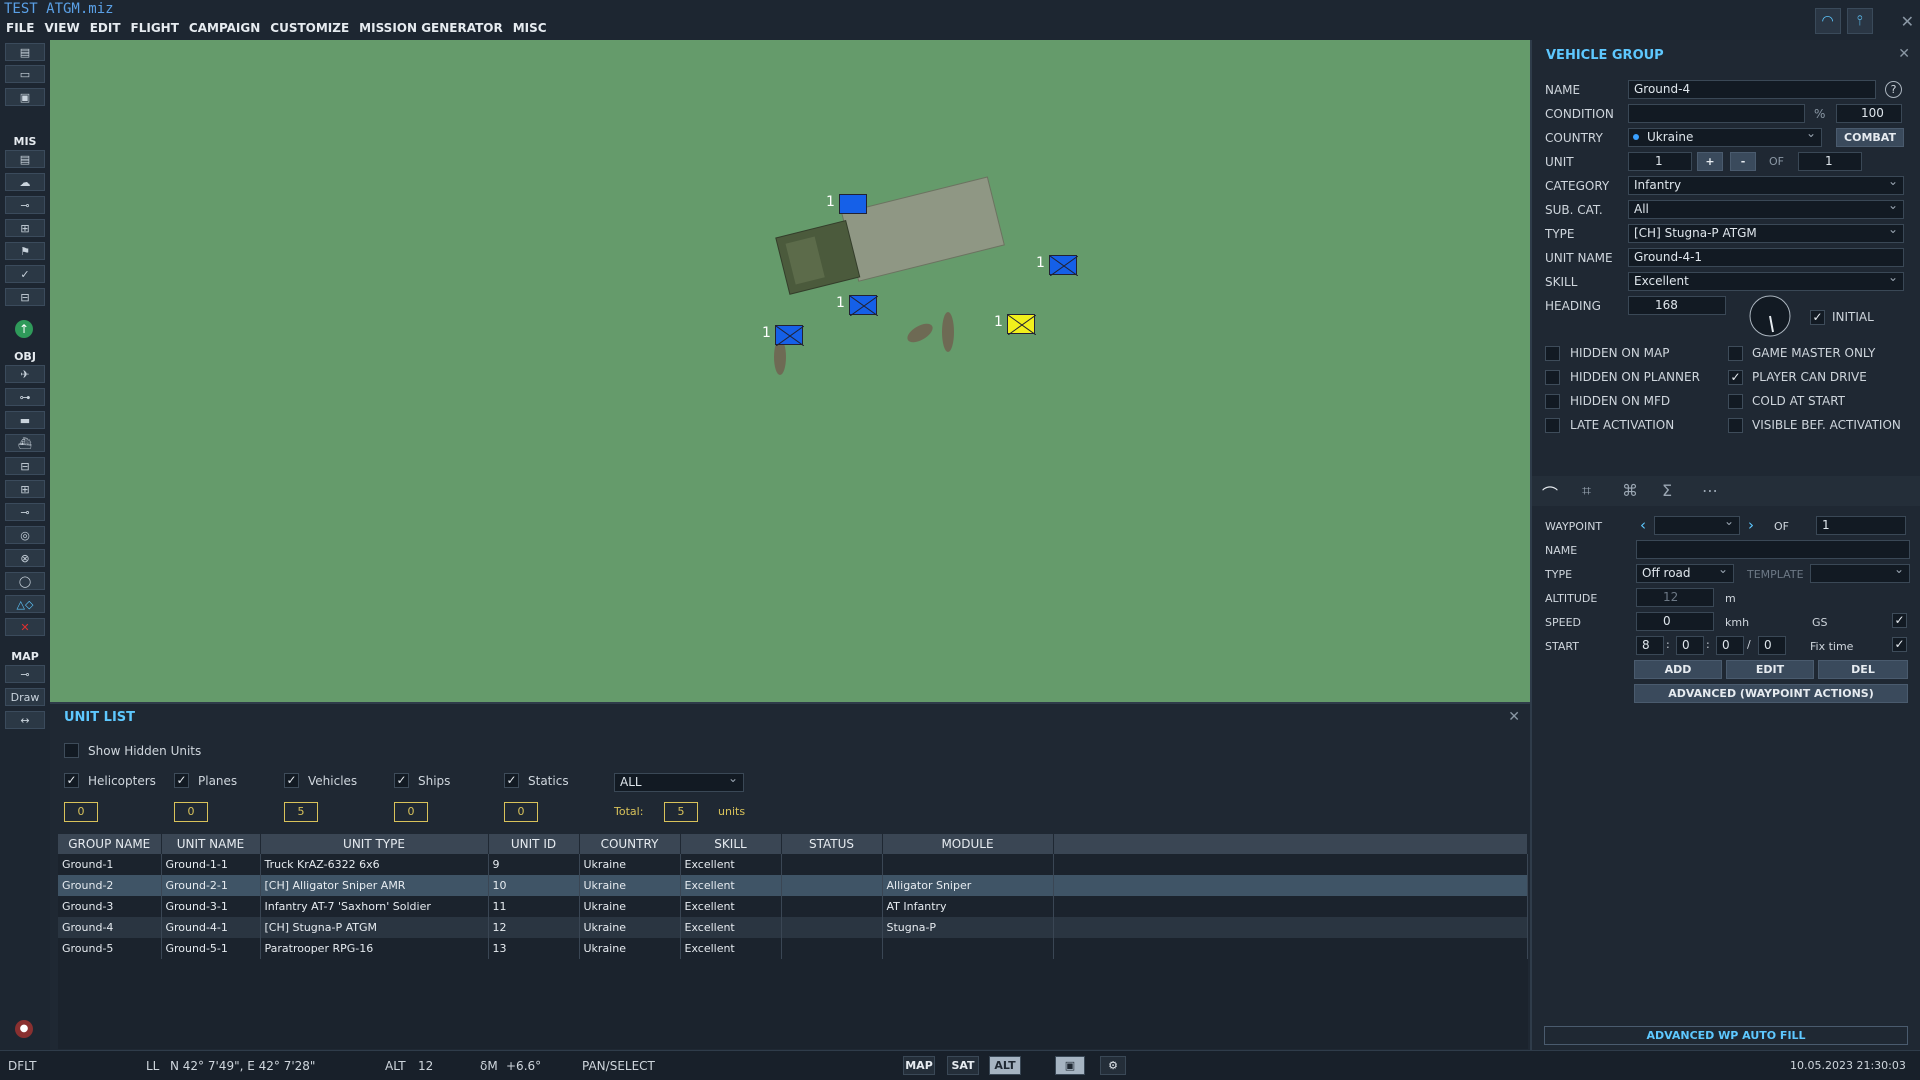  Describe the element at coordinates (25, 489) in the screenshot. I see `template-icon: ⊞` at that location.